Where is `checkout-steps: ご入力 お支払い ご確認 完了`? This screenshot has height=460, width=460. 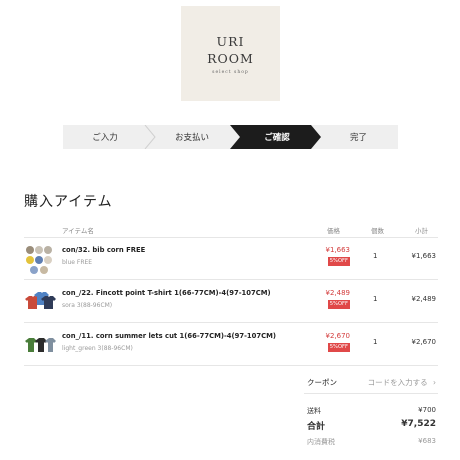
checkout-steps: ご入力 お支払い ご確認 完了 is located at coordinates (230, 137).